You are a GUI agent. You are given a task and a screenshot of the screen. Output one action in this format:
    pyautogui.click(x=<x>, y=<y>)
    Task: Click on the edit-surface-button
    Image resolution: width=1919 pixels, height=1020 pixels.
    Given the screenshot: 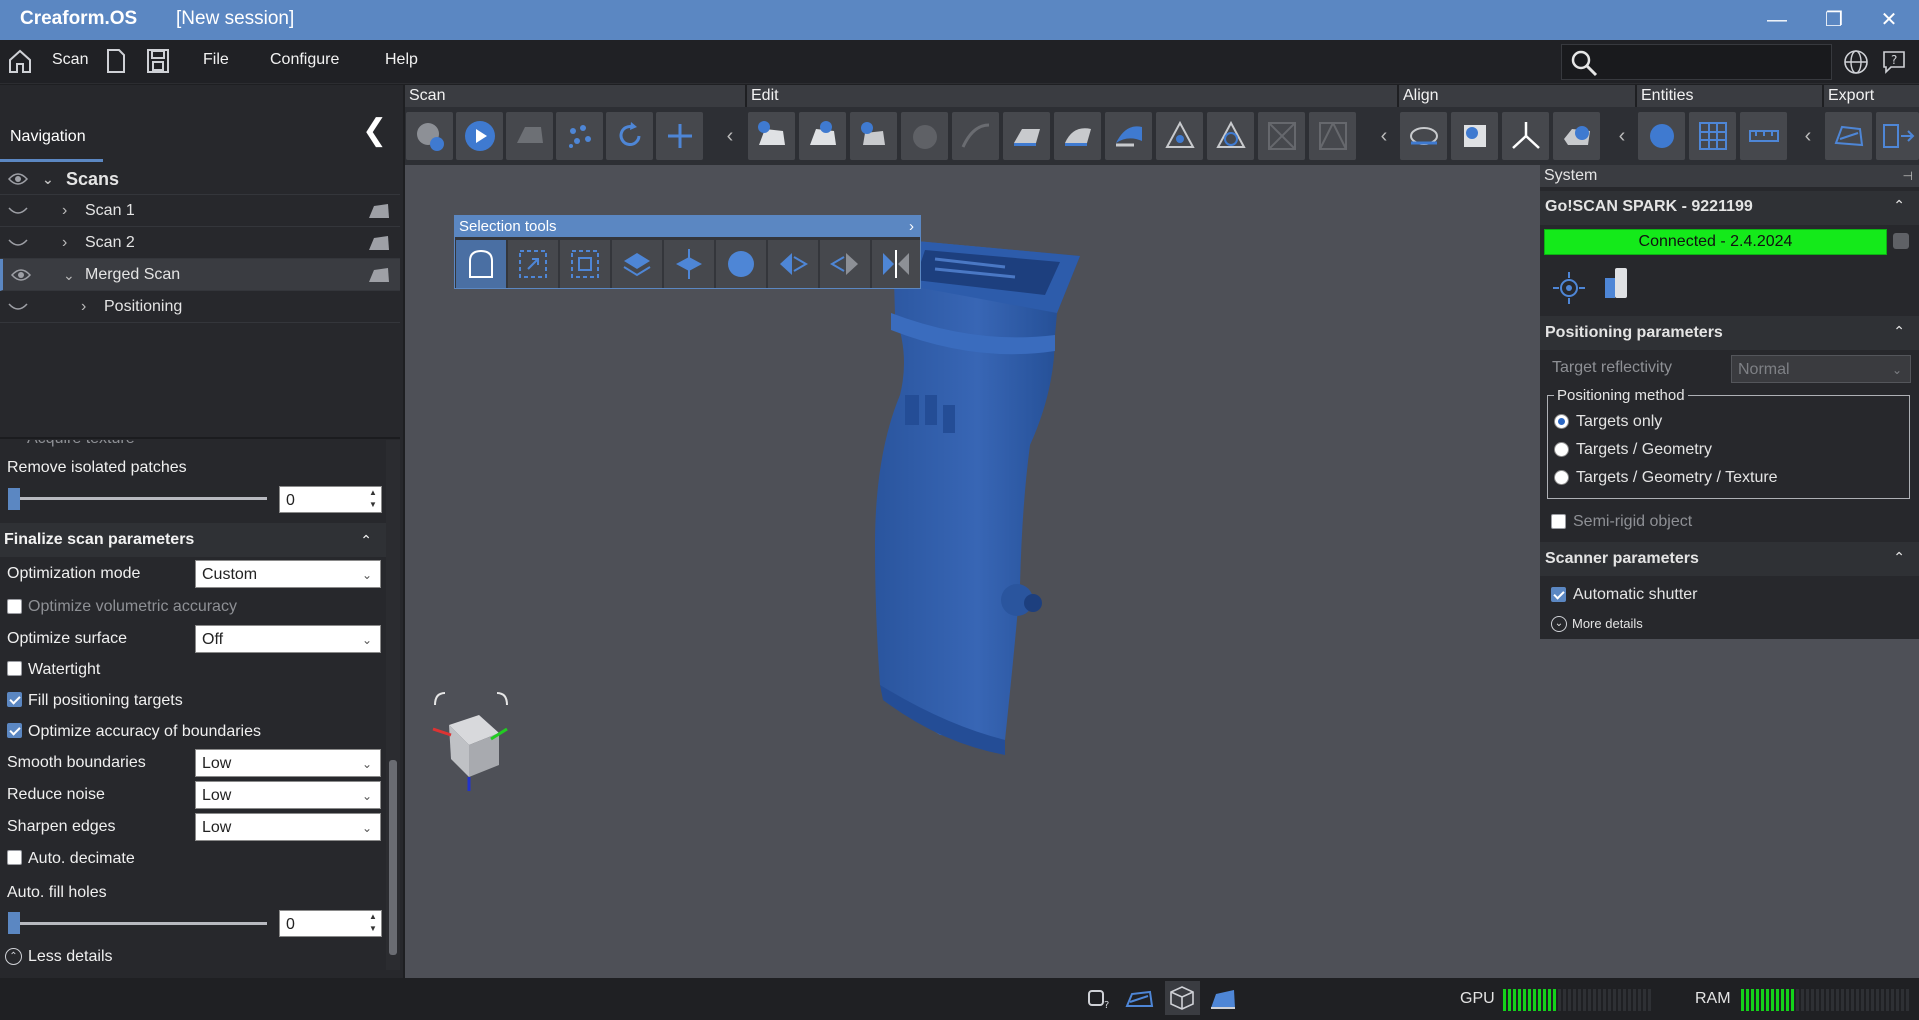 What is the action you would take?
    pyautogui.click(x=1077, y=136)
    